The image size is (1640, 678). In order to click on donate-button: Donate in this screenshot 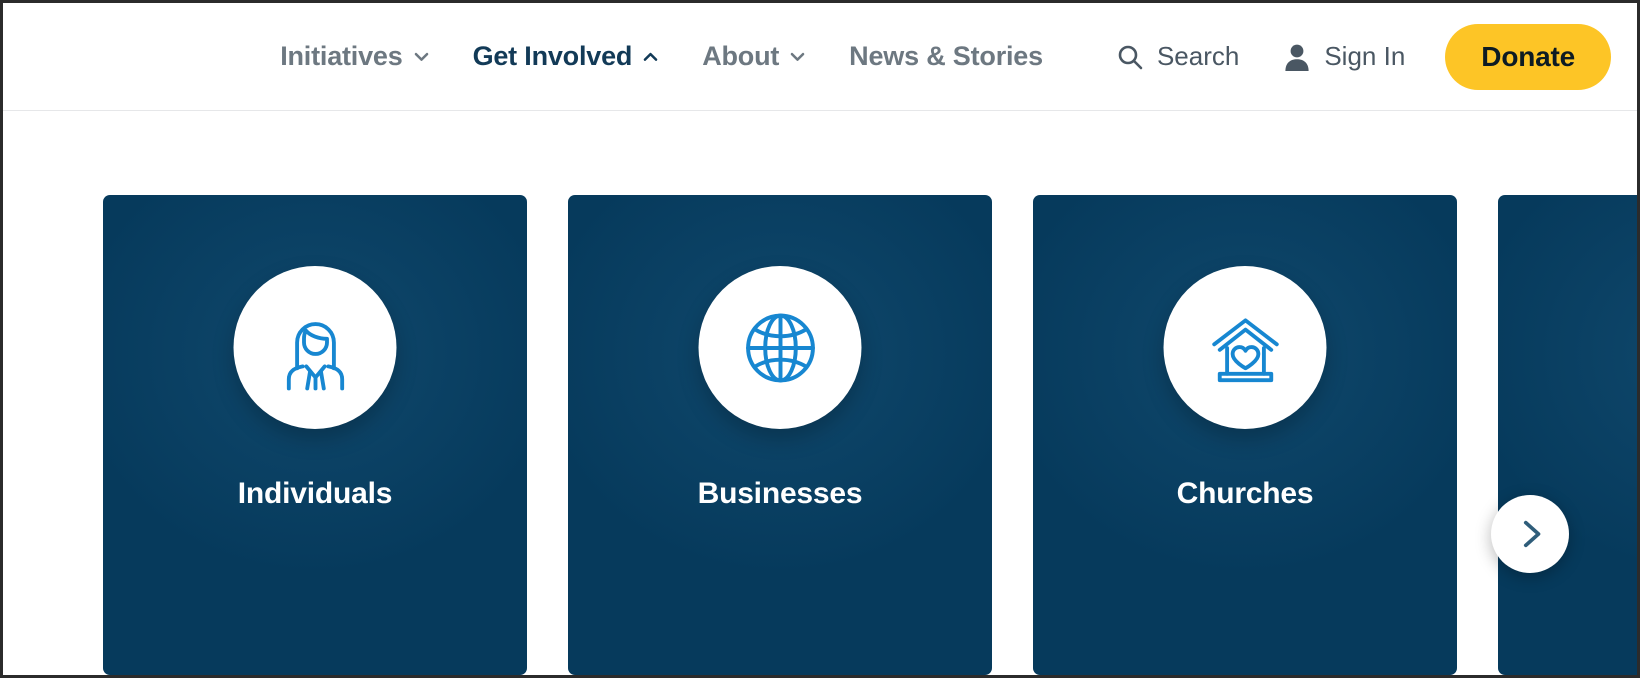, I will do `click(1528, 56)`.